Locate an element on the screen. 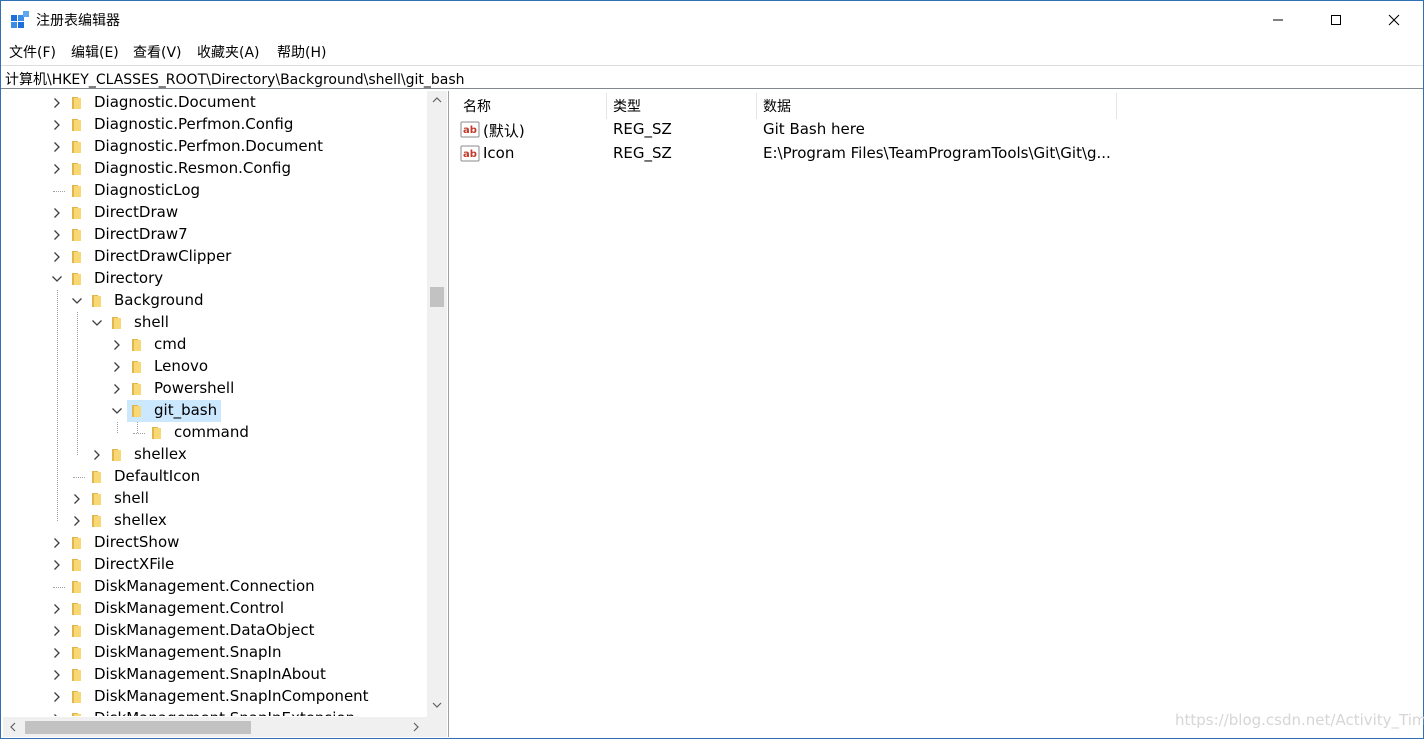 The image size is (1424, 739). tree-item-label: cmd is located at coordinates (170, 344).